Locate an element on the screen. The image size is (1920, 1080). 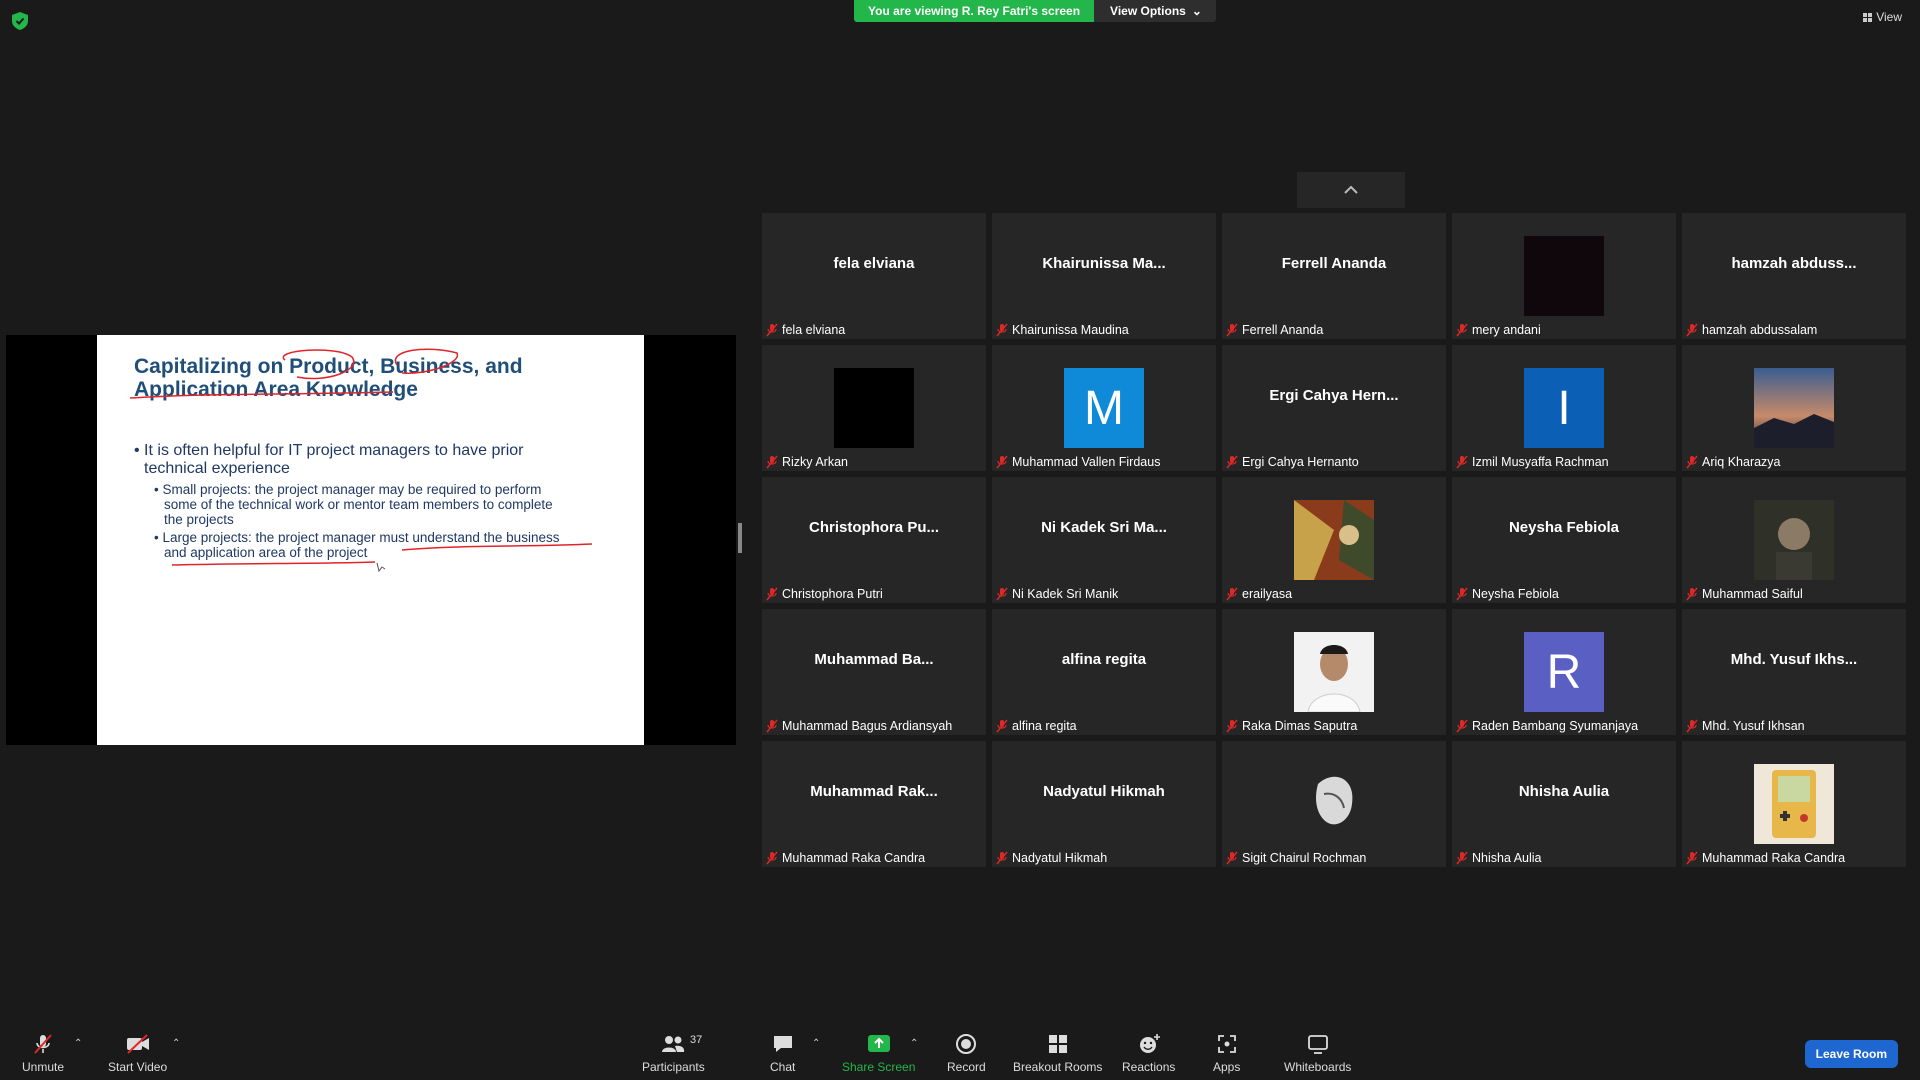
participant-nameplate: Khairunissa Maudina is located at coordinates (1062, 330).